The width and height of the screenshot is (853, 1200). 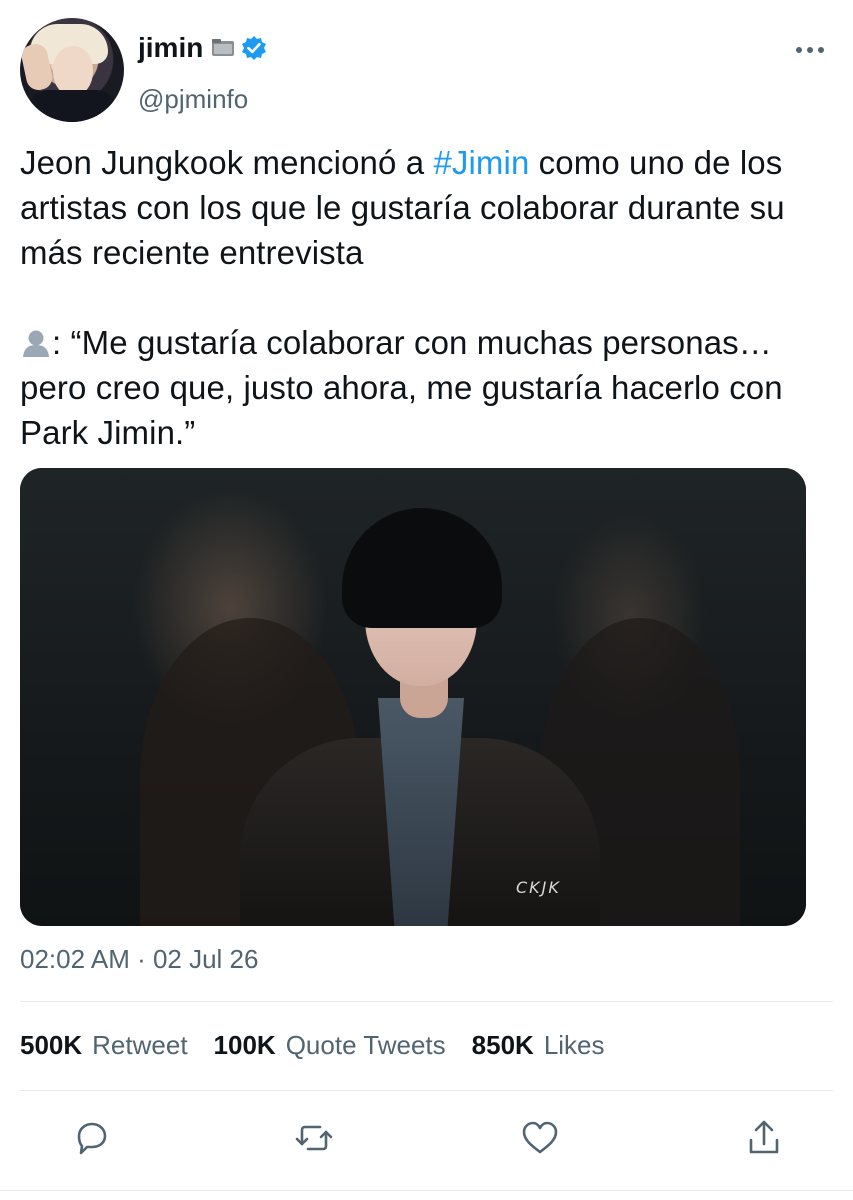 What do you see at coordinates (223, 48) in the screenshot?
I see `folder-icon` at bounding box center [223, 48].